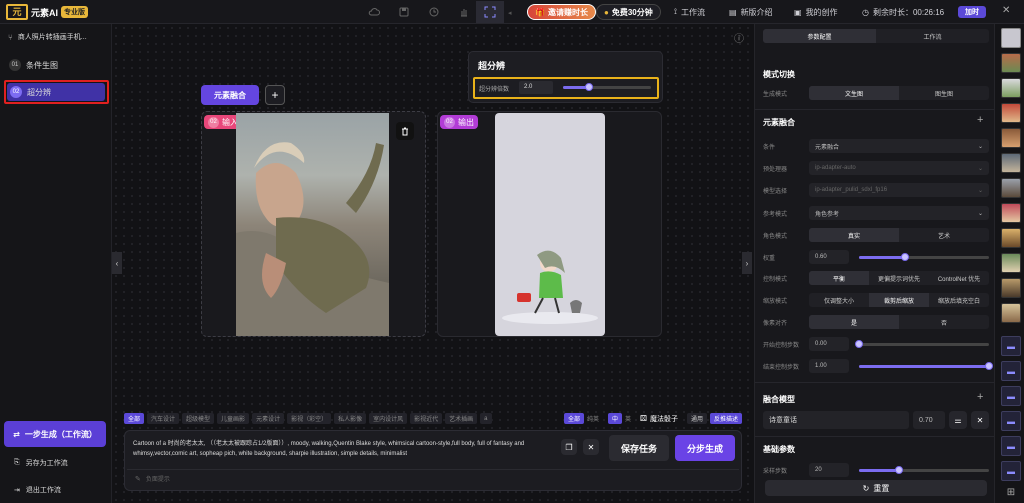  Describe the element at coordinates (899, 213) in the screenshot. I see `ref-mode-select: 角色参考 ⌄` at that location.